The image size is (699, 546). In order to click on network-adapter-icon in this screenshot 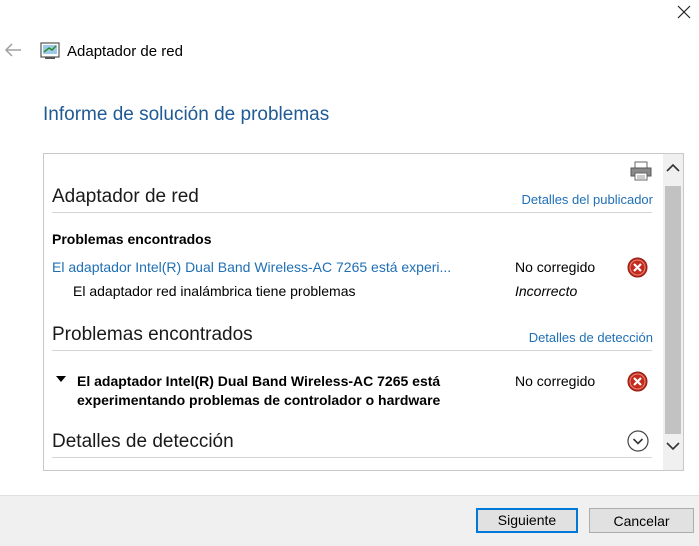, I will do `click(50, 50)`.